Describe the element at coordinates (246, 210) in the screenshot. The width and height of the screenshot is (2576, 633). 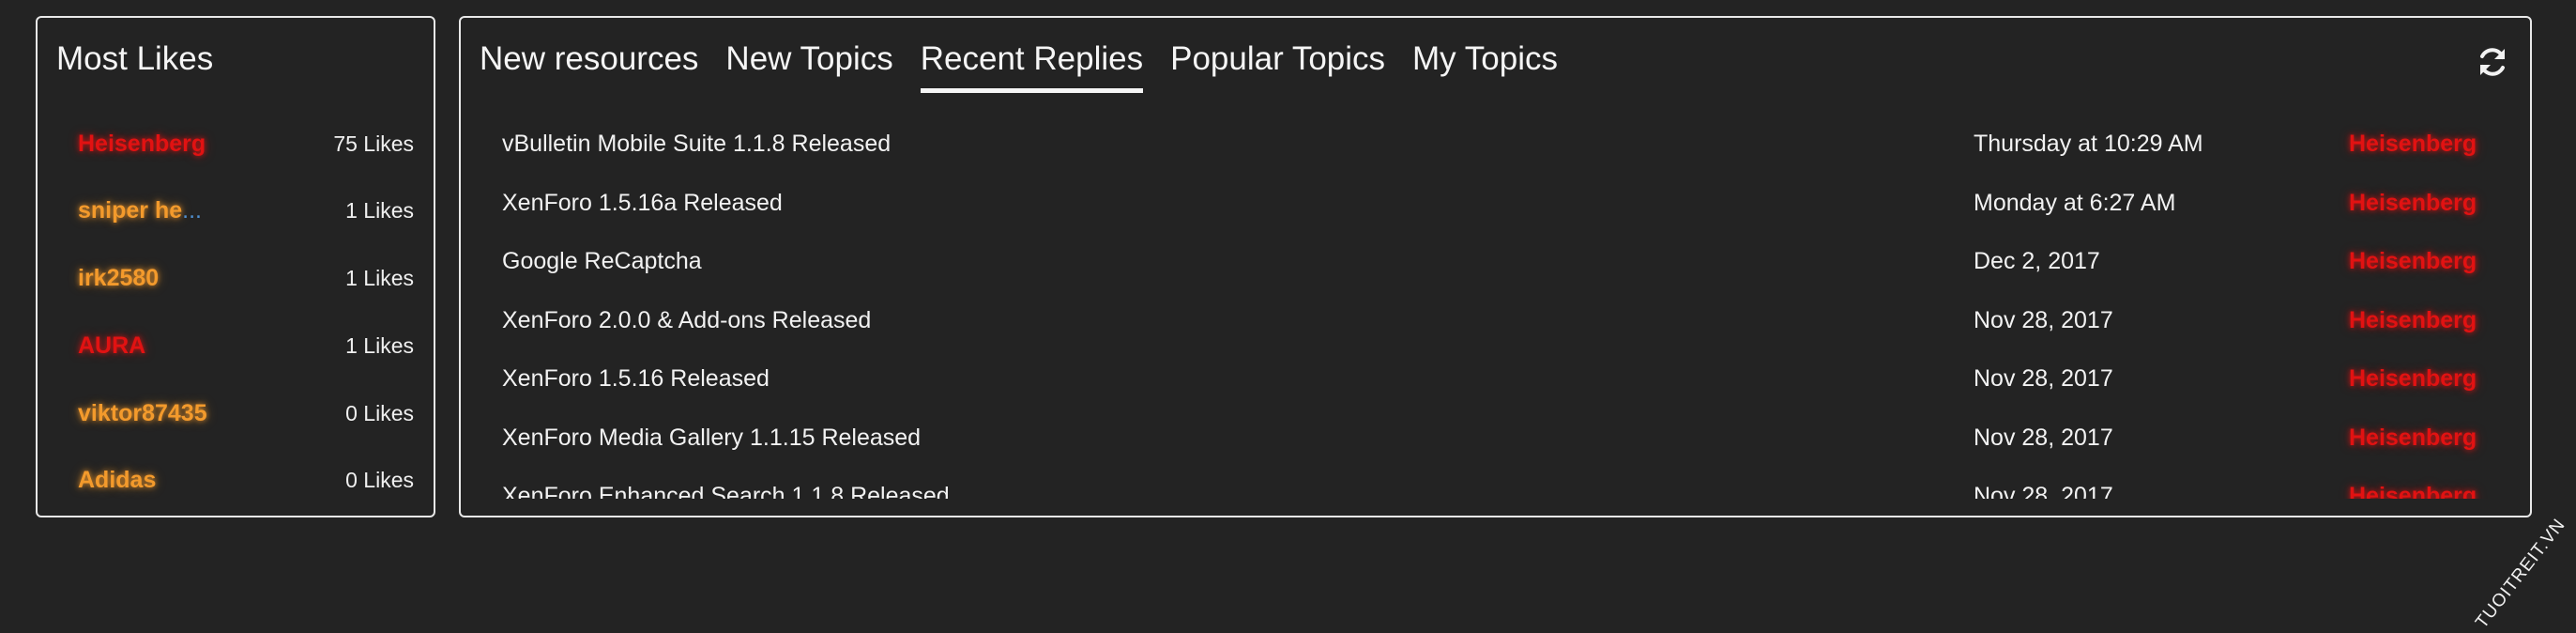
I see `most-likes-row: sniper he... 1 Likes` at that location.